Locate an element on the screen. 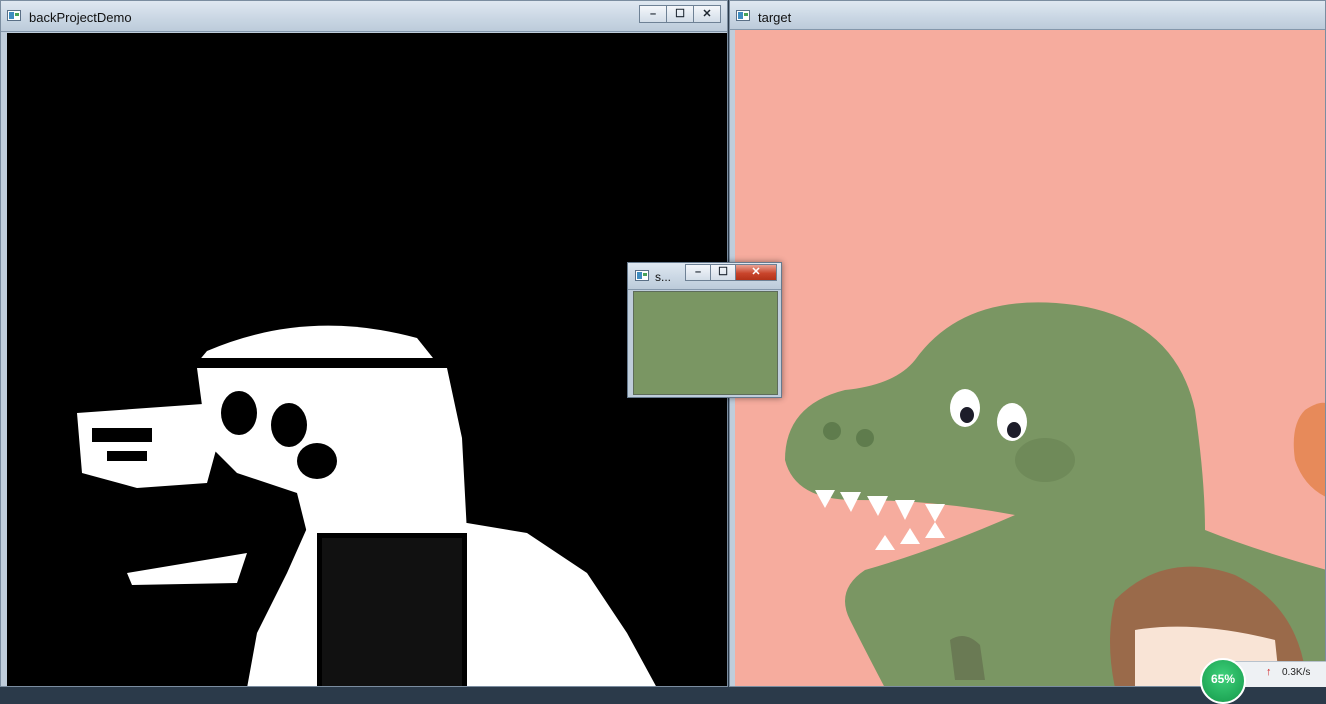  sample-window: s... – ☐ ✕ is located at coordinates (704, 330).